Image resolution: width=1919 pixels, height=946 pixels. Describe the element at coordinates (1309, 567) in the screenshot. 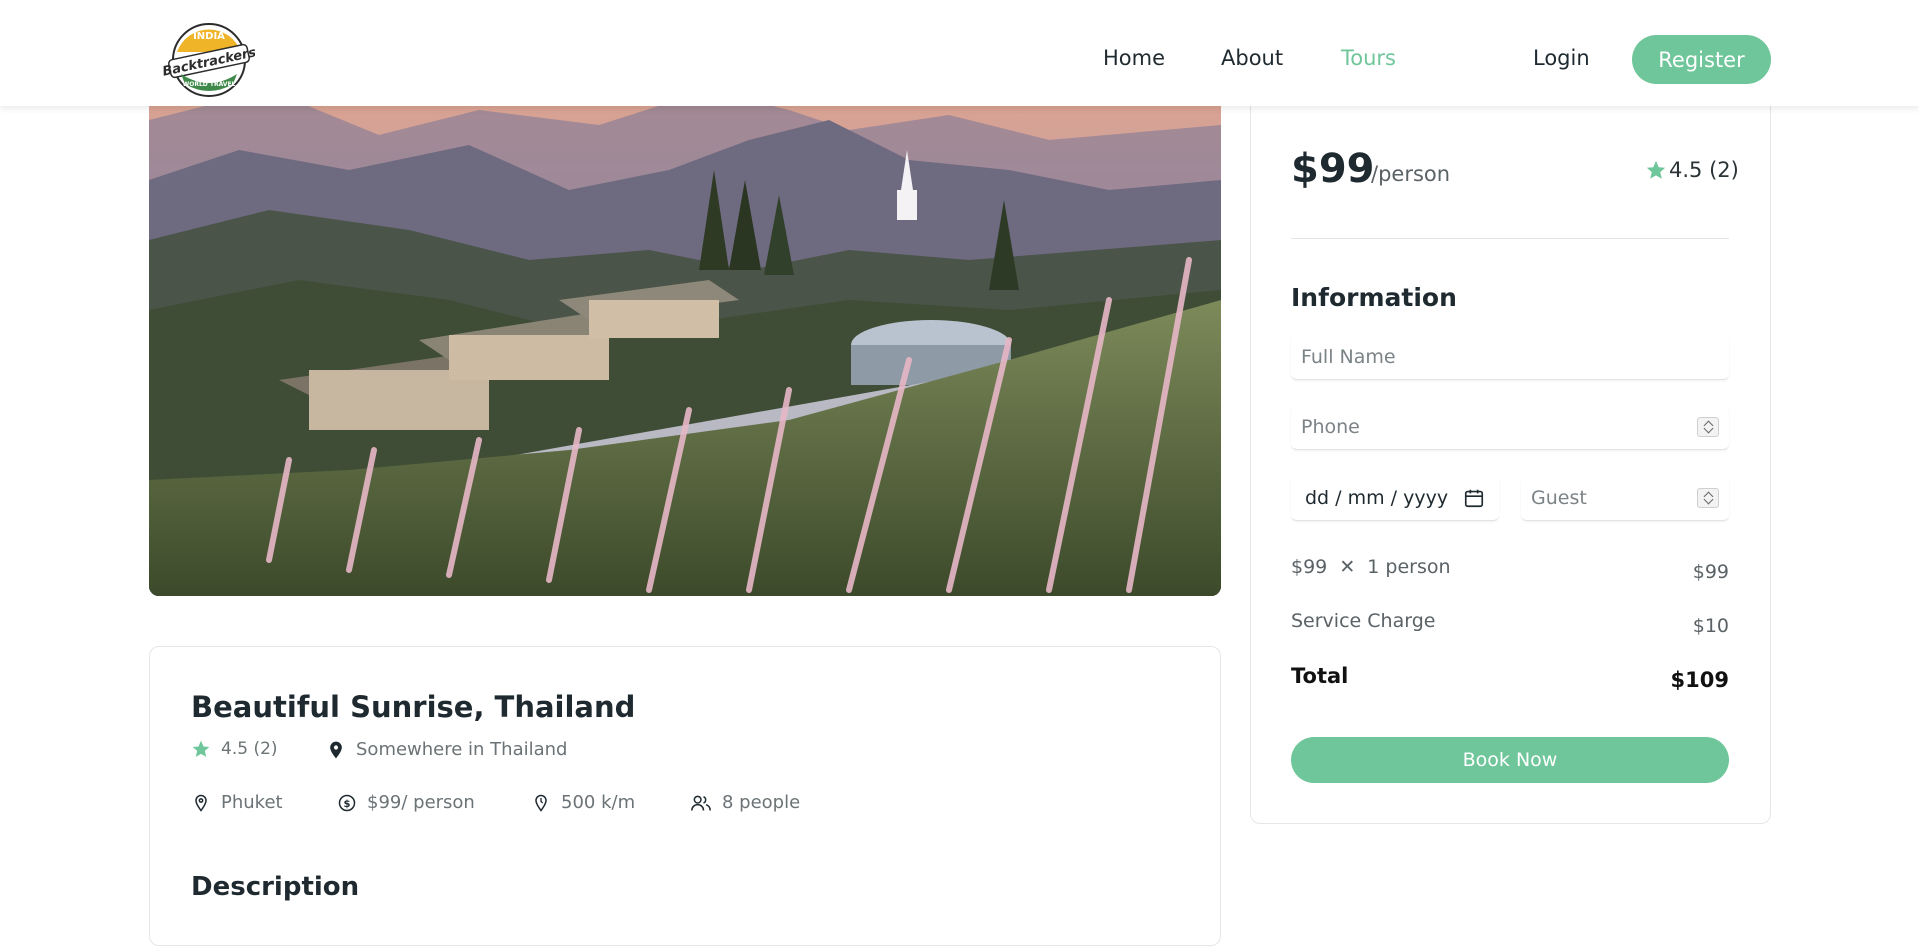

I see `line-item-price: $99` at that location.